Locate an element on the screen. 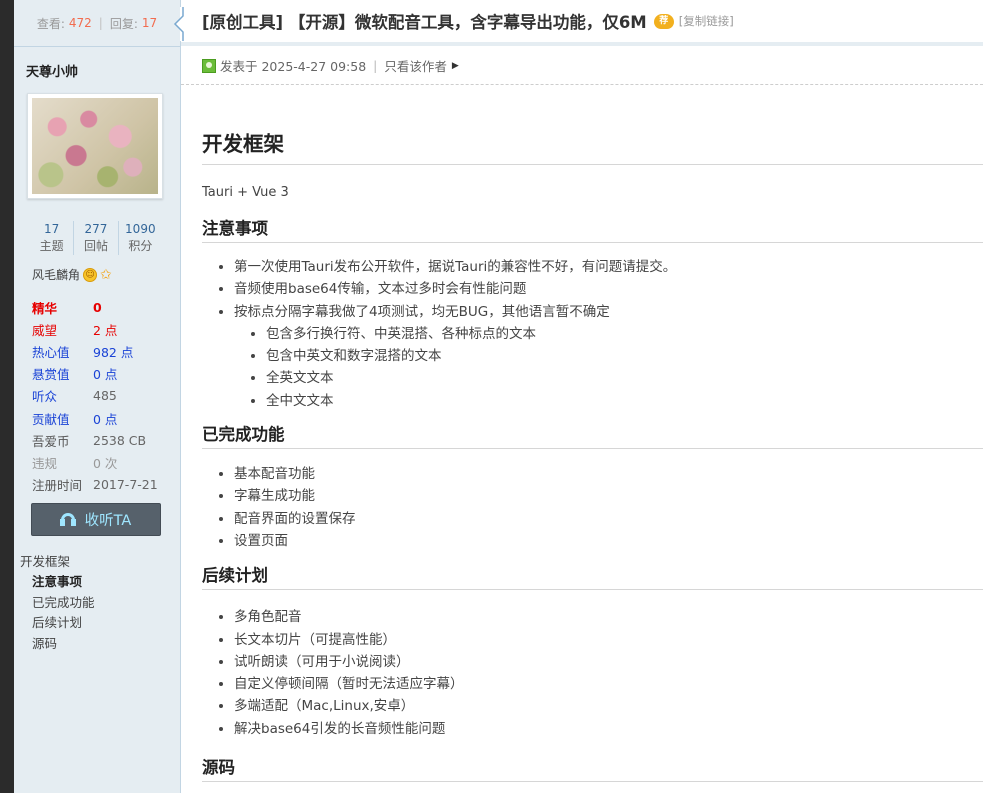  list-item: 全中文文本 is located at coordinates (624, 401).